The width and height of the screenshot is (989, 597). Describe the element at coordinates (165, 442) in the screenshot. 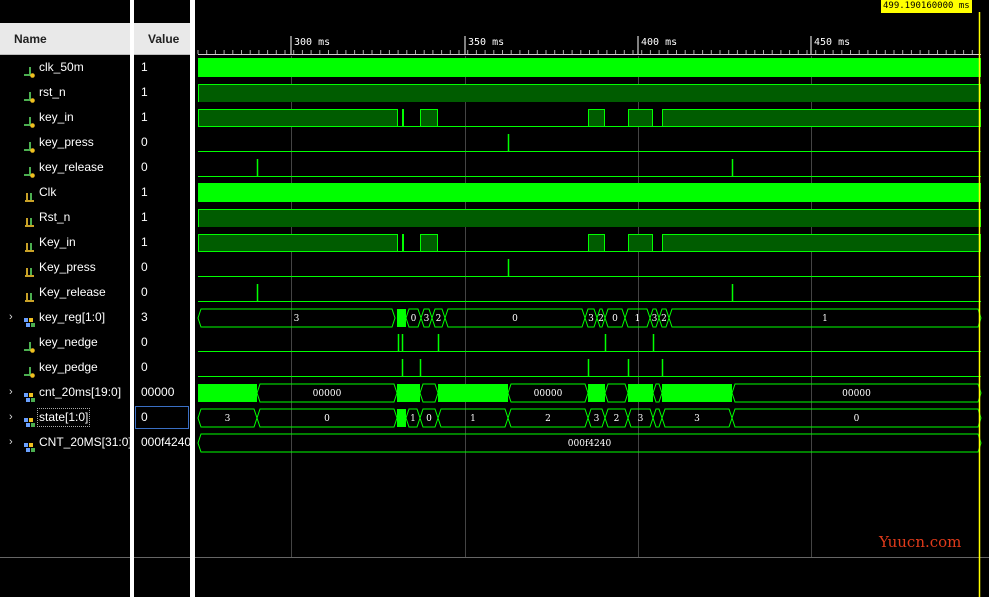

I see `signal-value: 000f4240` at that location.